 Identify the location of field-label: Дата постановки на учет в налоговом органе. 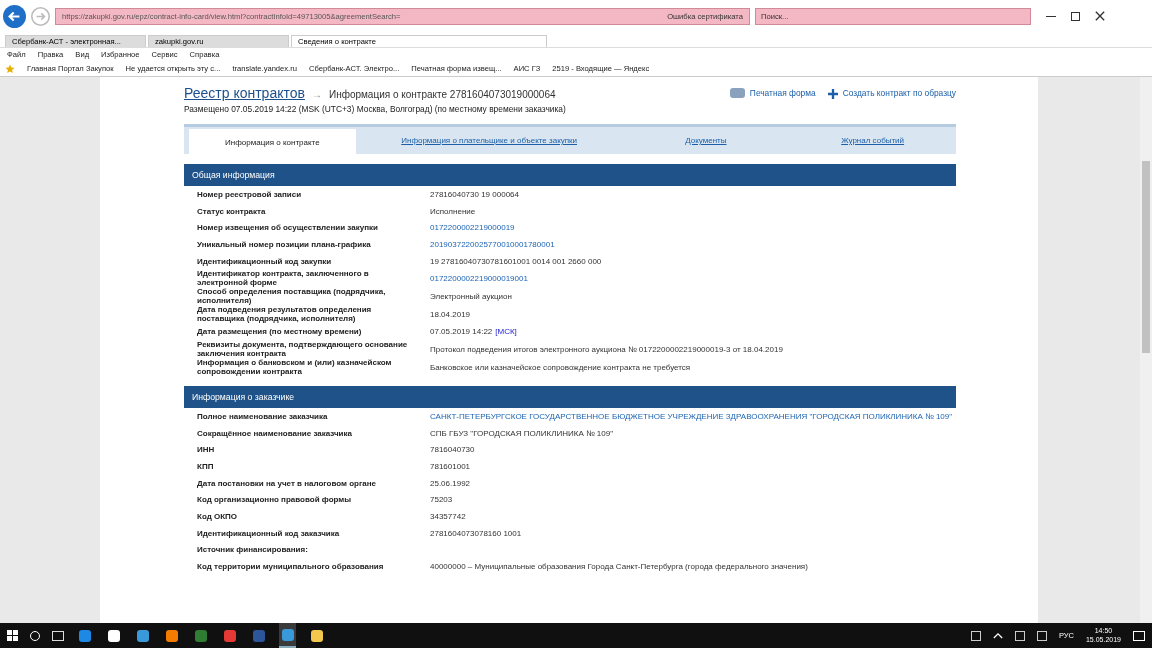
(287, 483).